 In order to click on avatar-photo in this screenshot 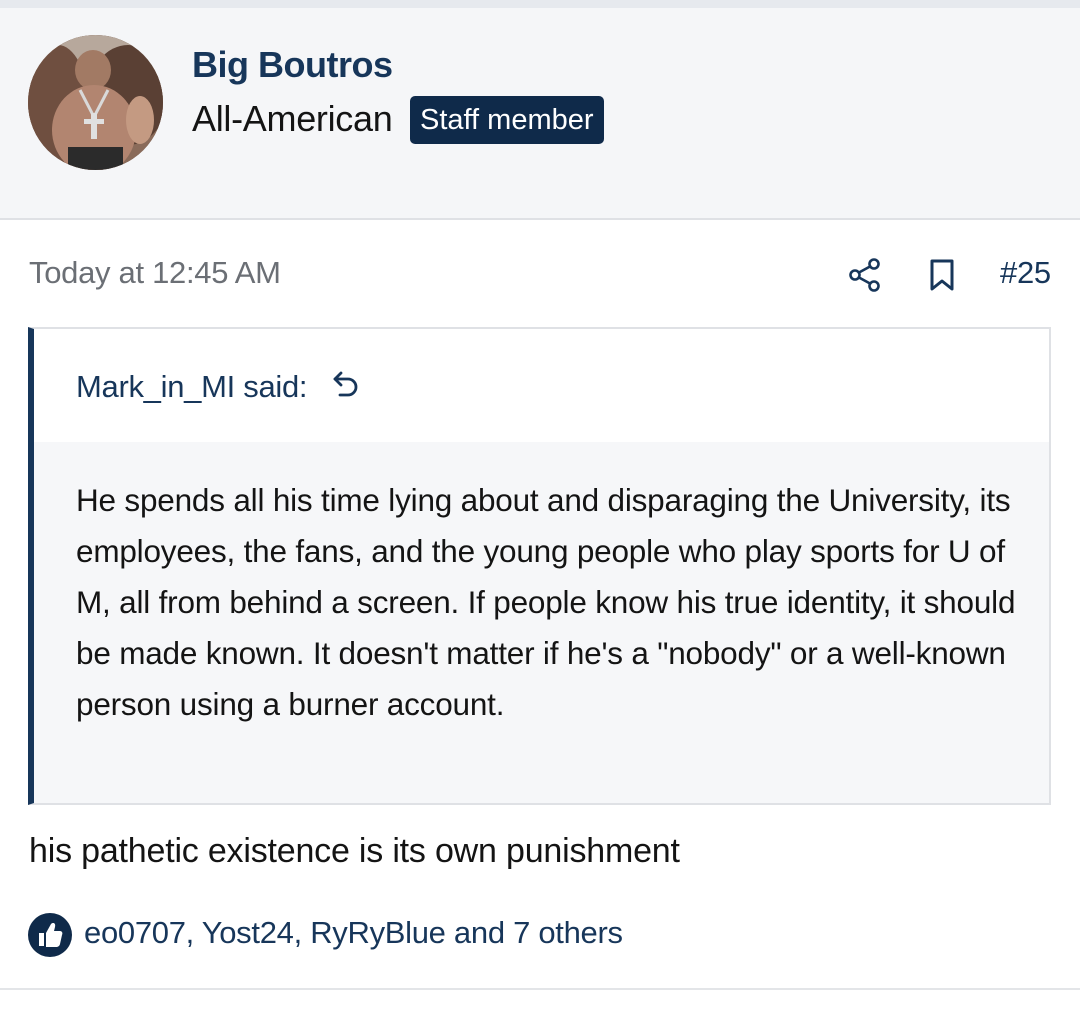, I will do `click(95, 102)`.